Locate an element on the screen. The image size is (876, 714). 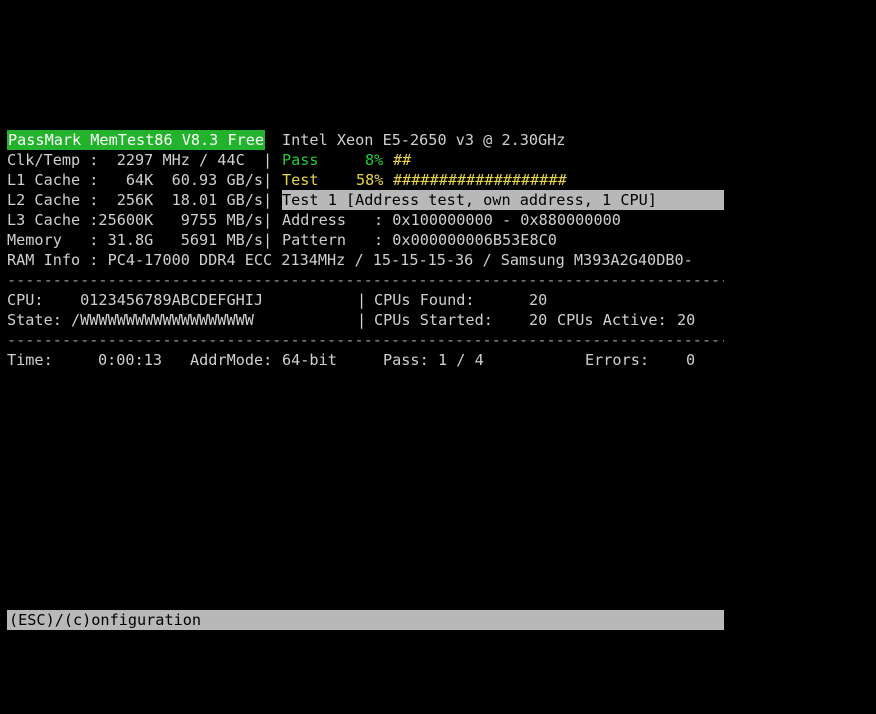
cpus-active-value: 20 is located at coordinates (686, 320).